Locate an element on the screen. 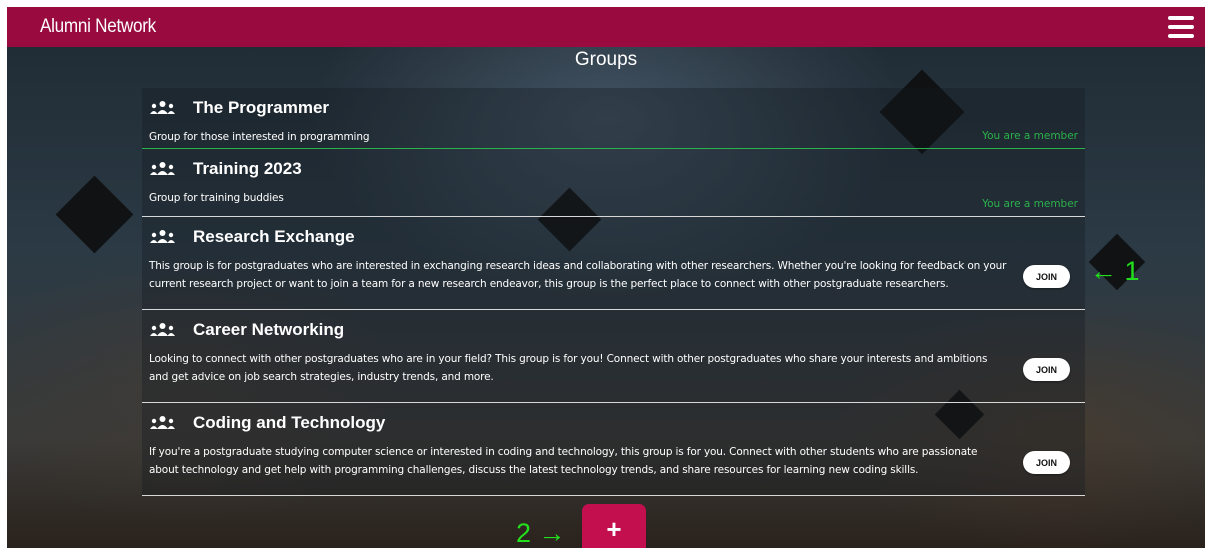 Image resolution: width=1212 pixels, height=548 pixels. group-description: Group for training buddies is located at coordinates (216, 198).